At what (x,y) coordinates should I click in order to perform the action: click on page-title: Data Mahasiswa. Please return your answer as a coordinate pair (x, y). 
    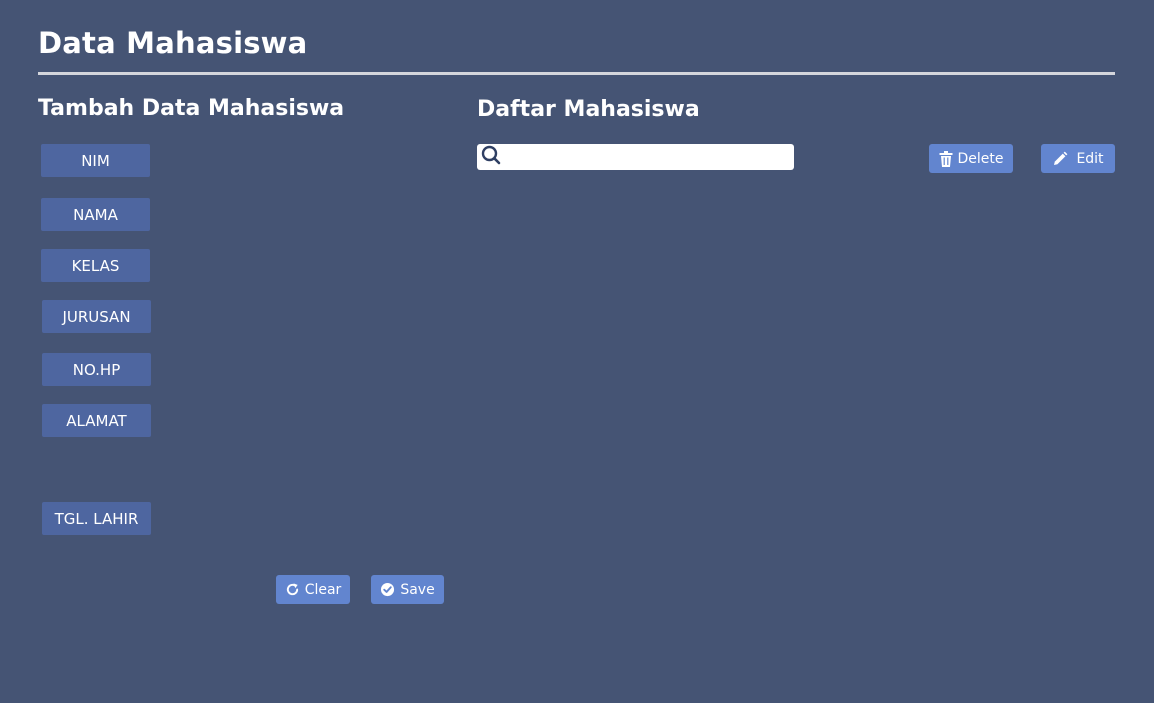
    Looking at the image, I should click on (173, 43).